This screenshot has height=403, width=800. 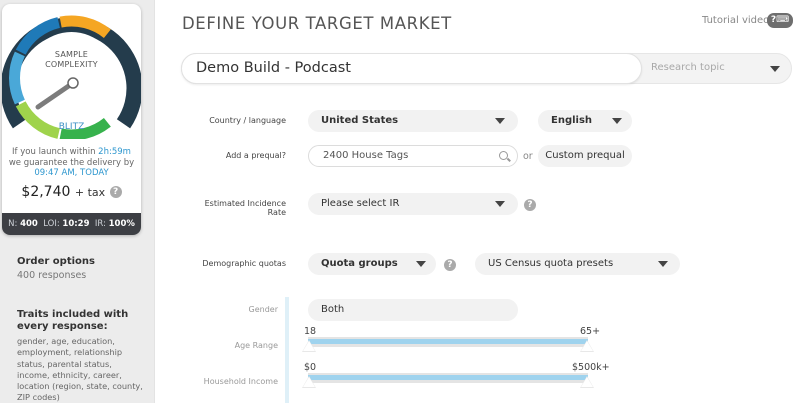 I want to click on price-amount: $2,740, so click(x=46, y=192).